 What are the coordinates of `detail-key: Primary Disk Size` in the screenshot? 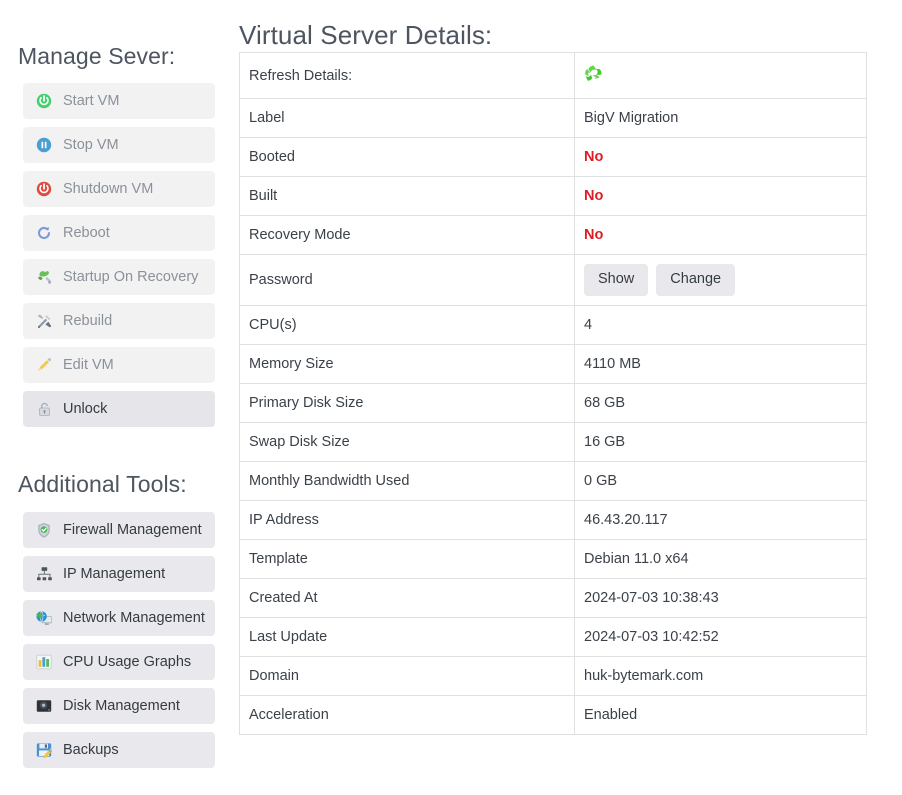 It's located at (407, 402).